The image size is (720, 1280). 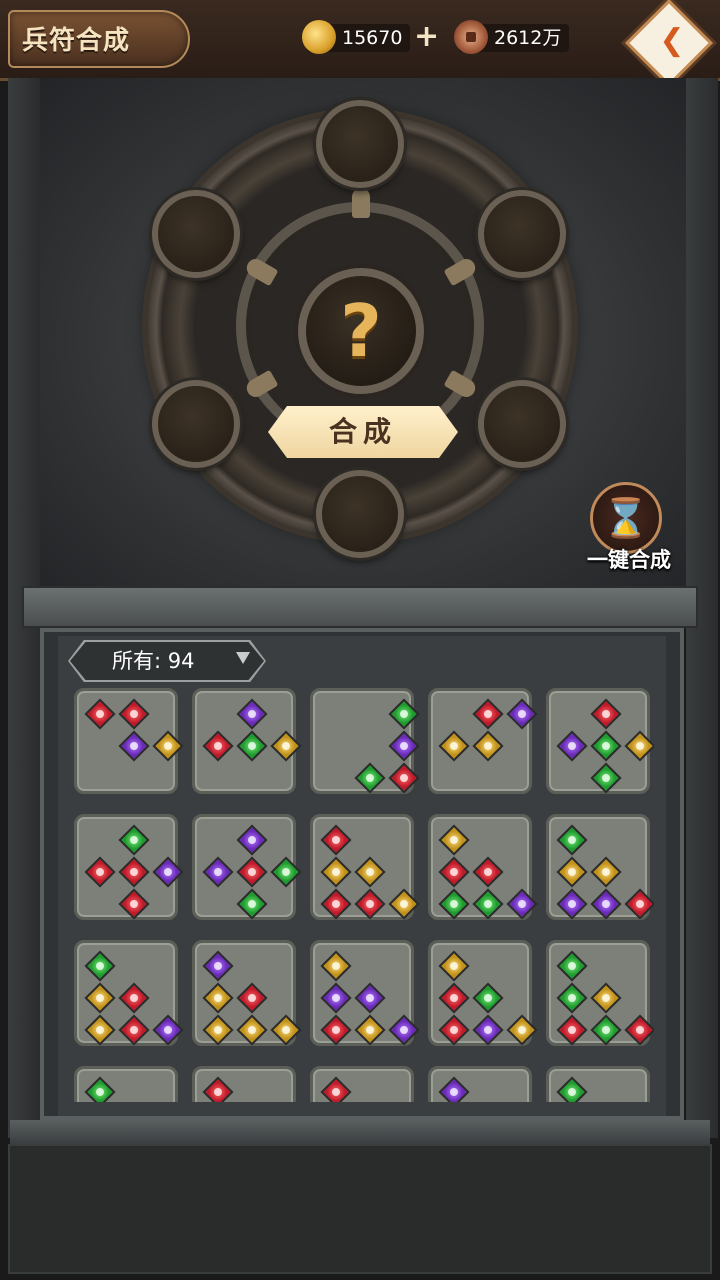 What do you see at coordinates (471, 37) in the screenshot?
I see `copper-coin-icon` at bounding box center [471, 37].